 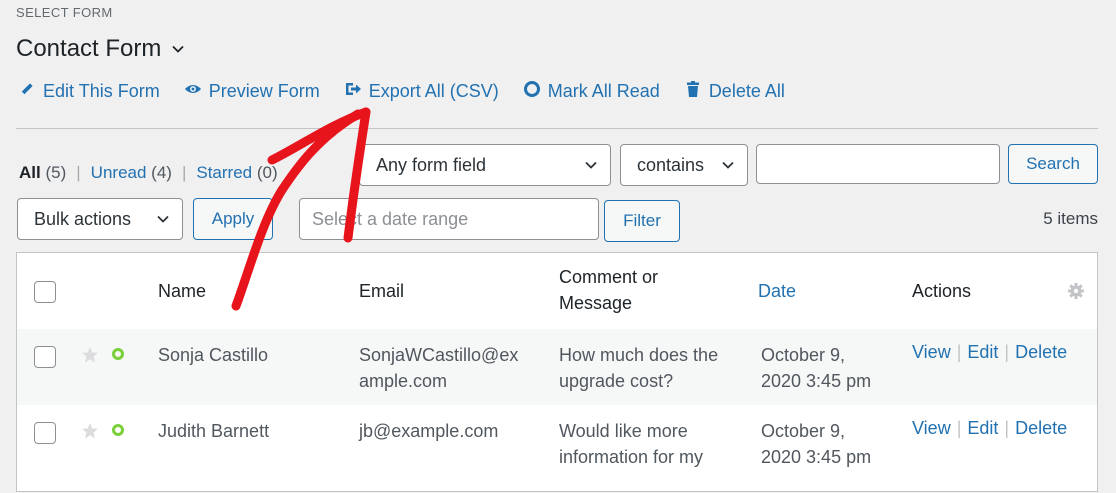 I want to click on column-comment: Comment or Message, so click(x=609, y=290).